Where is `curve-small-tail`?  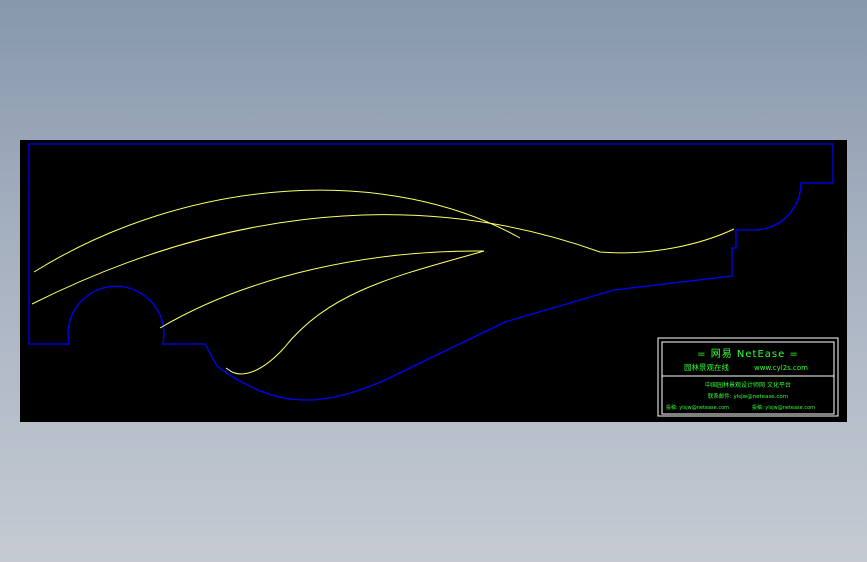
curve-small-tail is located at coordinates (229, 370).